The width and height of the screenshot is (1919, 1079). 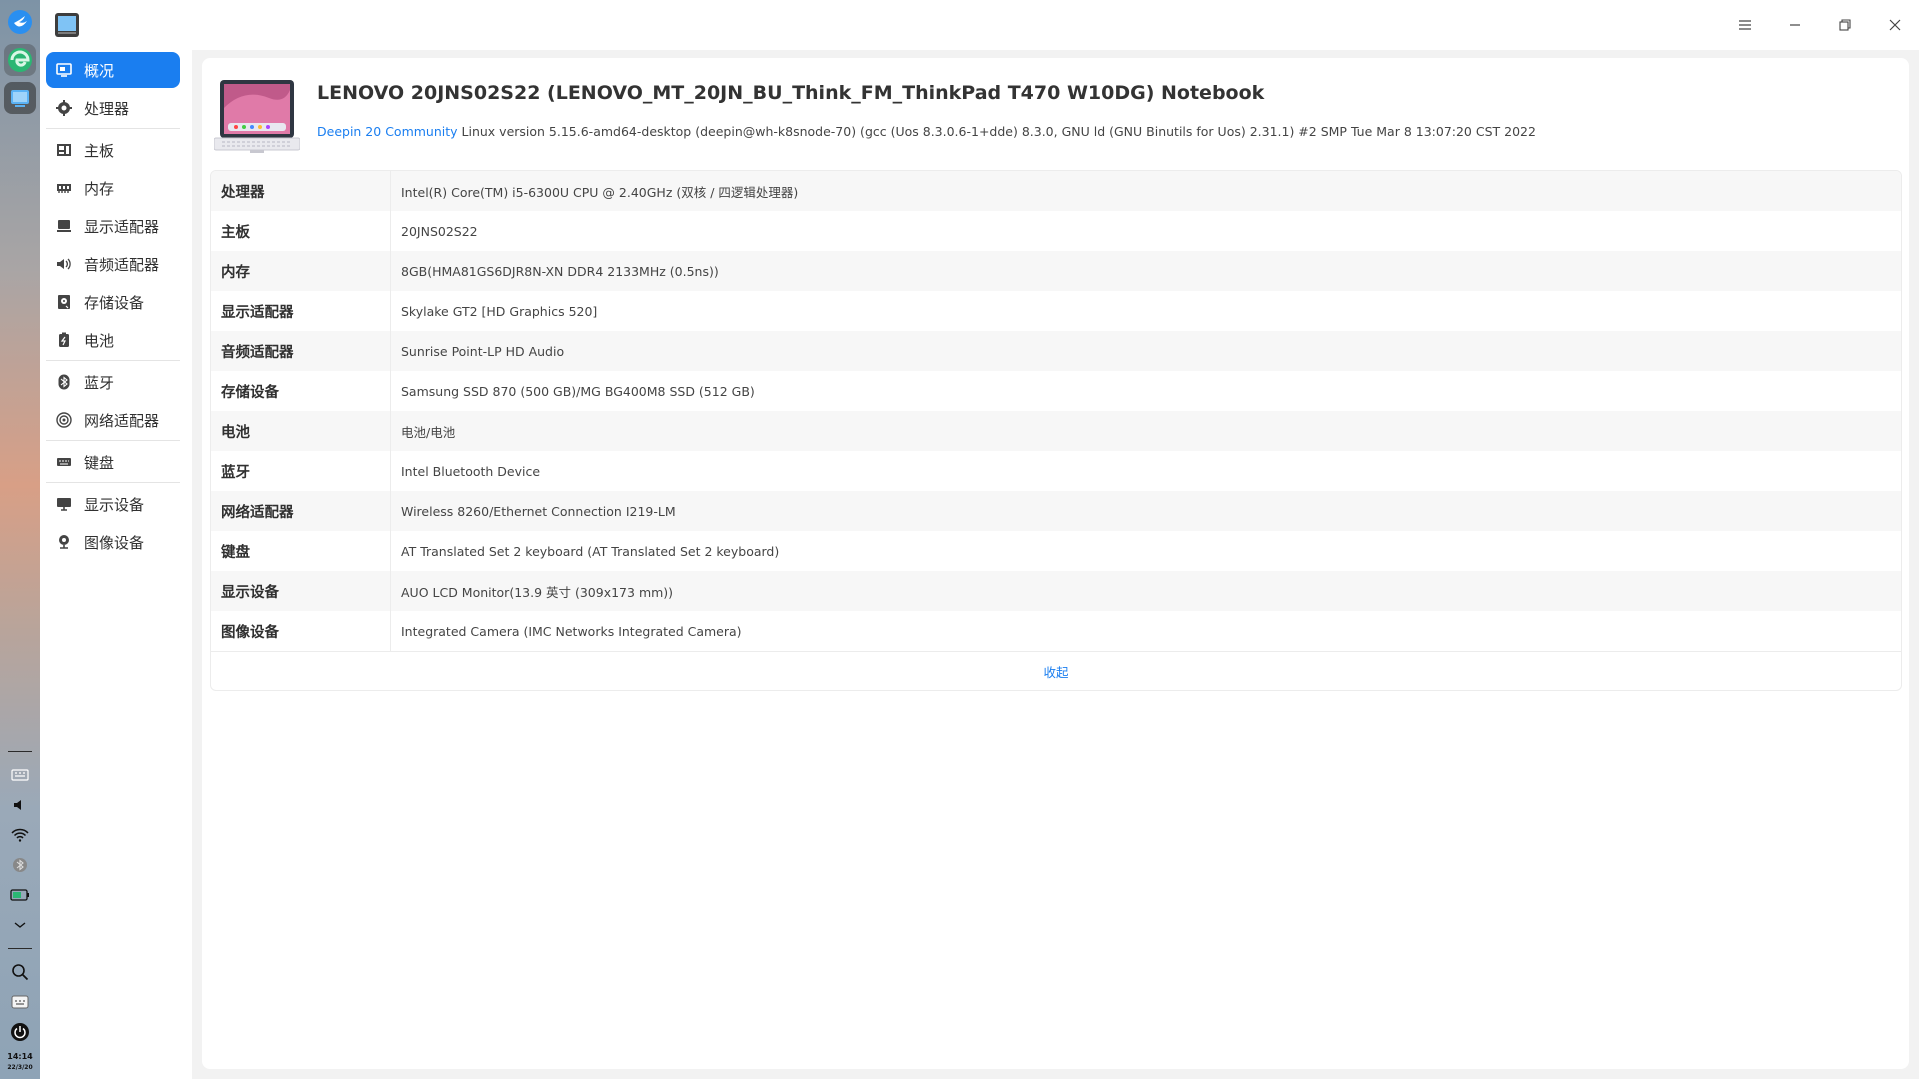 I want to click on tray-battery, so click(x=20, y=895).